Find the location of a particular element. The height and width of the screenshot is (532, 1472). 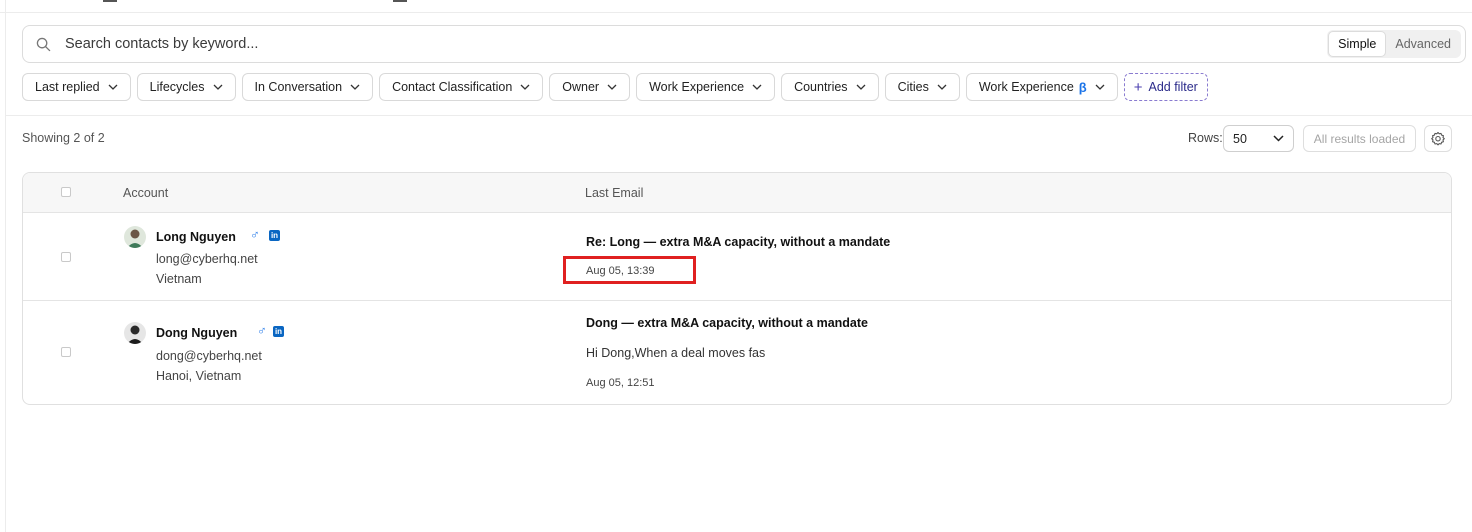

filter-label: Owner is located at coordinates (581, 87).